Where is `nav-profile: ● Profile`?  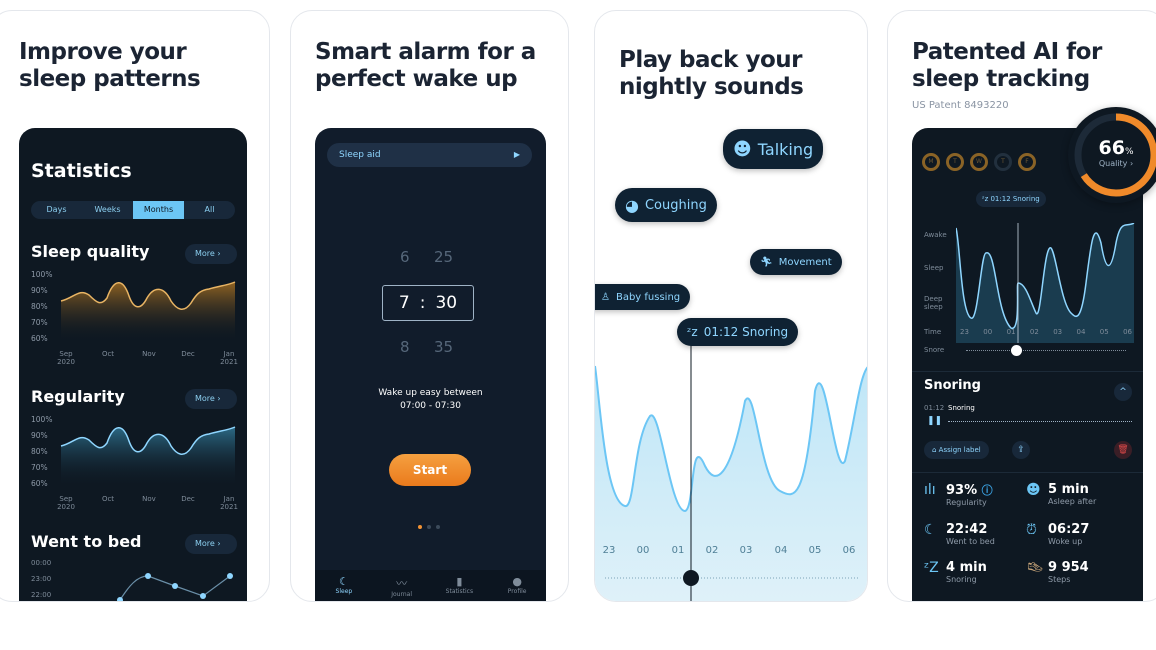
nav-profile: ● Profile is located at coordinates (517, 585).